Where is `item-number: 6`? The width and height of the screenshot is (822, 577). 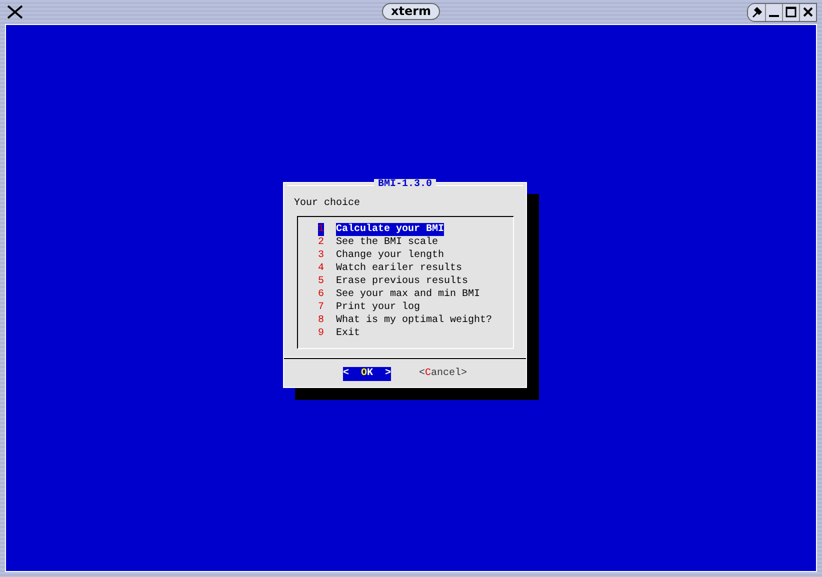 item-number: 6 is located at coordinates (321, 294).